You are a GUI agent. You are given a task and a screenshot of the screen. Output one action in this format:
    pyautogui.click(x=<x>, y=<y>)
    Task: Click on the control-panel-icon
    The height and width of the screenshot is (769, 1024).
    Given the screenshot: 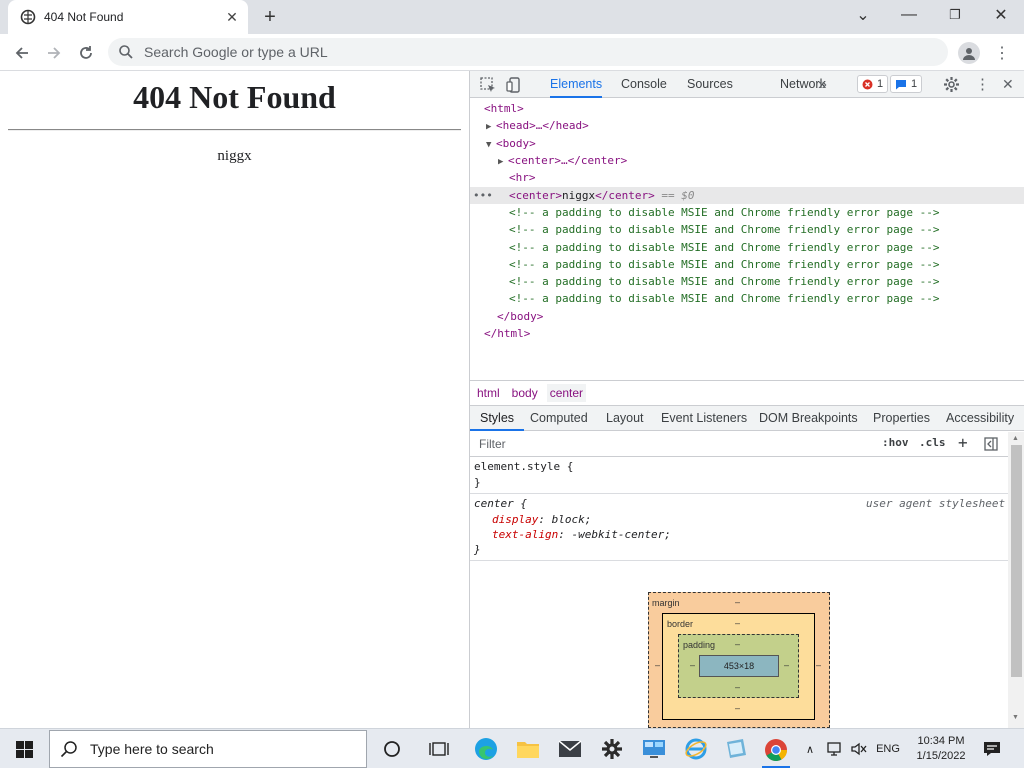 What is the action you would take?
    pyautogui.click(x=654, y=749)
    